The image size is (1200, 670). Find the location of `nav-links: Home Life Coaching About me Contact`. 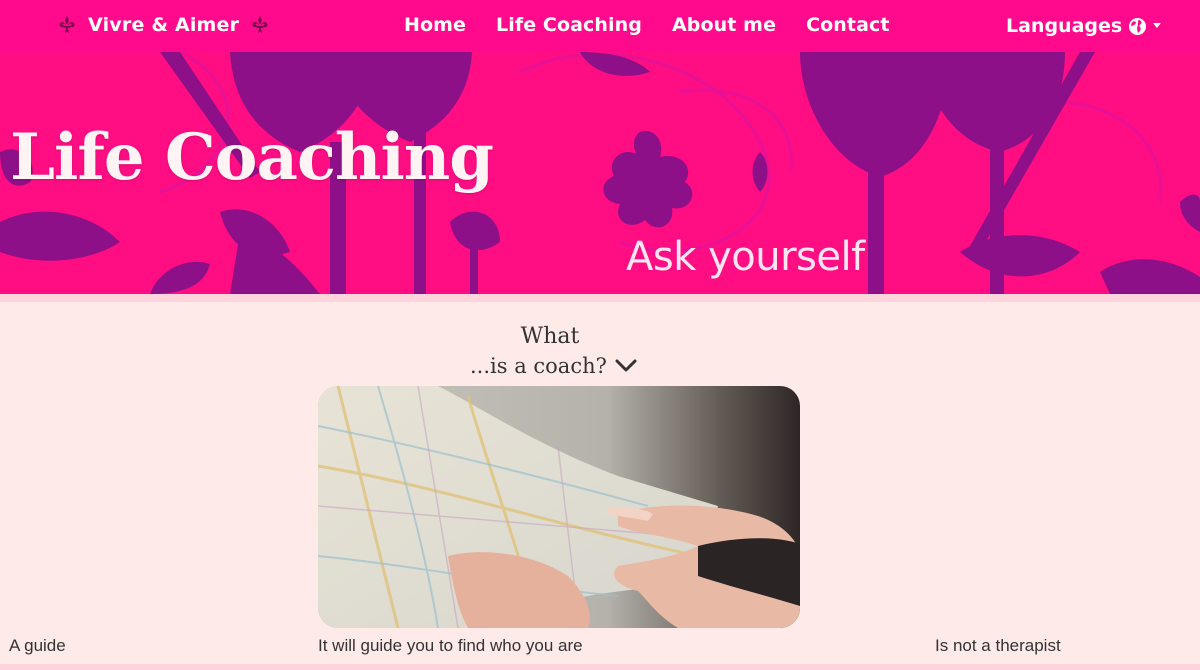

nav-links: Home Life Coaching About me Contact is located at coordinates (647, 25).